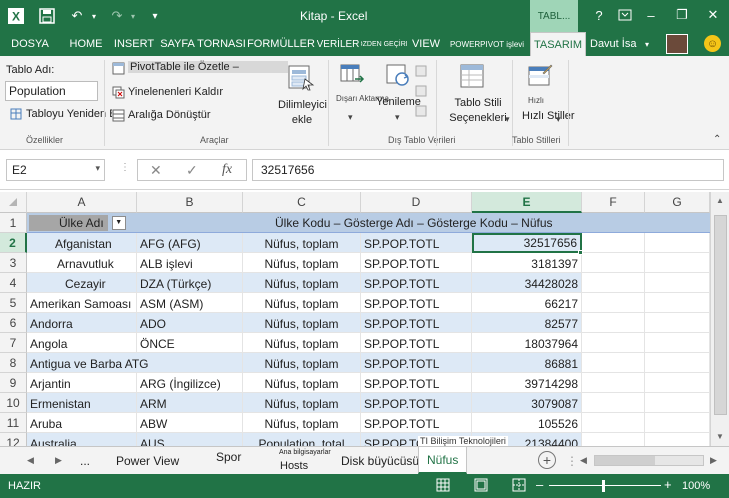 The image size is (729, 498). I want to click on cell-b-row: ADO, so click(190, 323).